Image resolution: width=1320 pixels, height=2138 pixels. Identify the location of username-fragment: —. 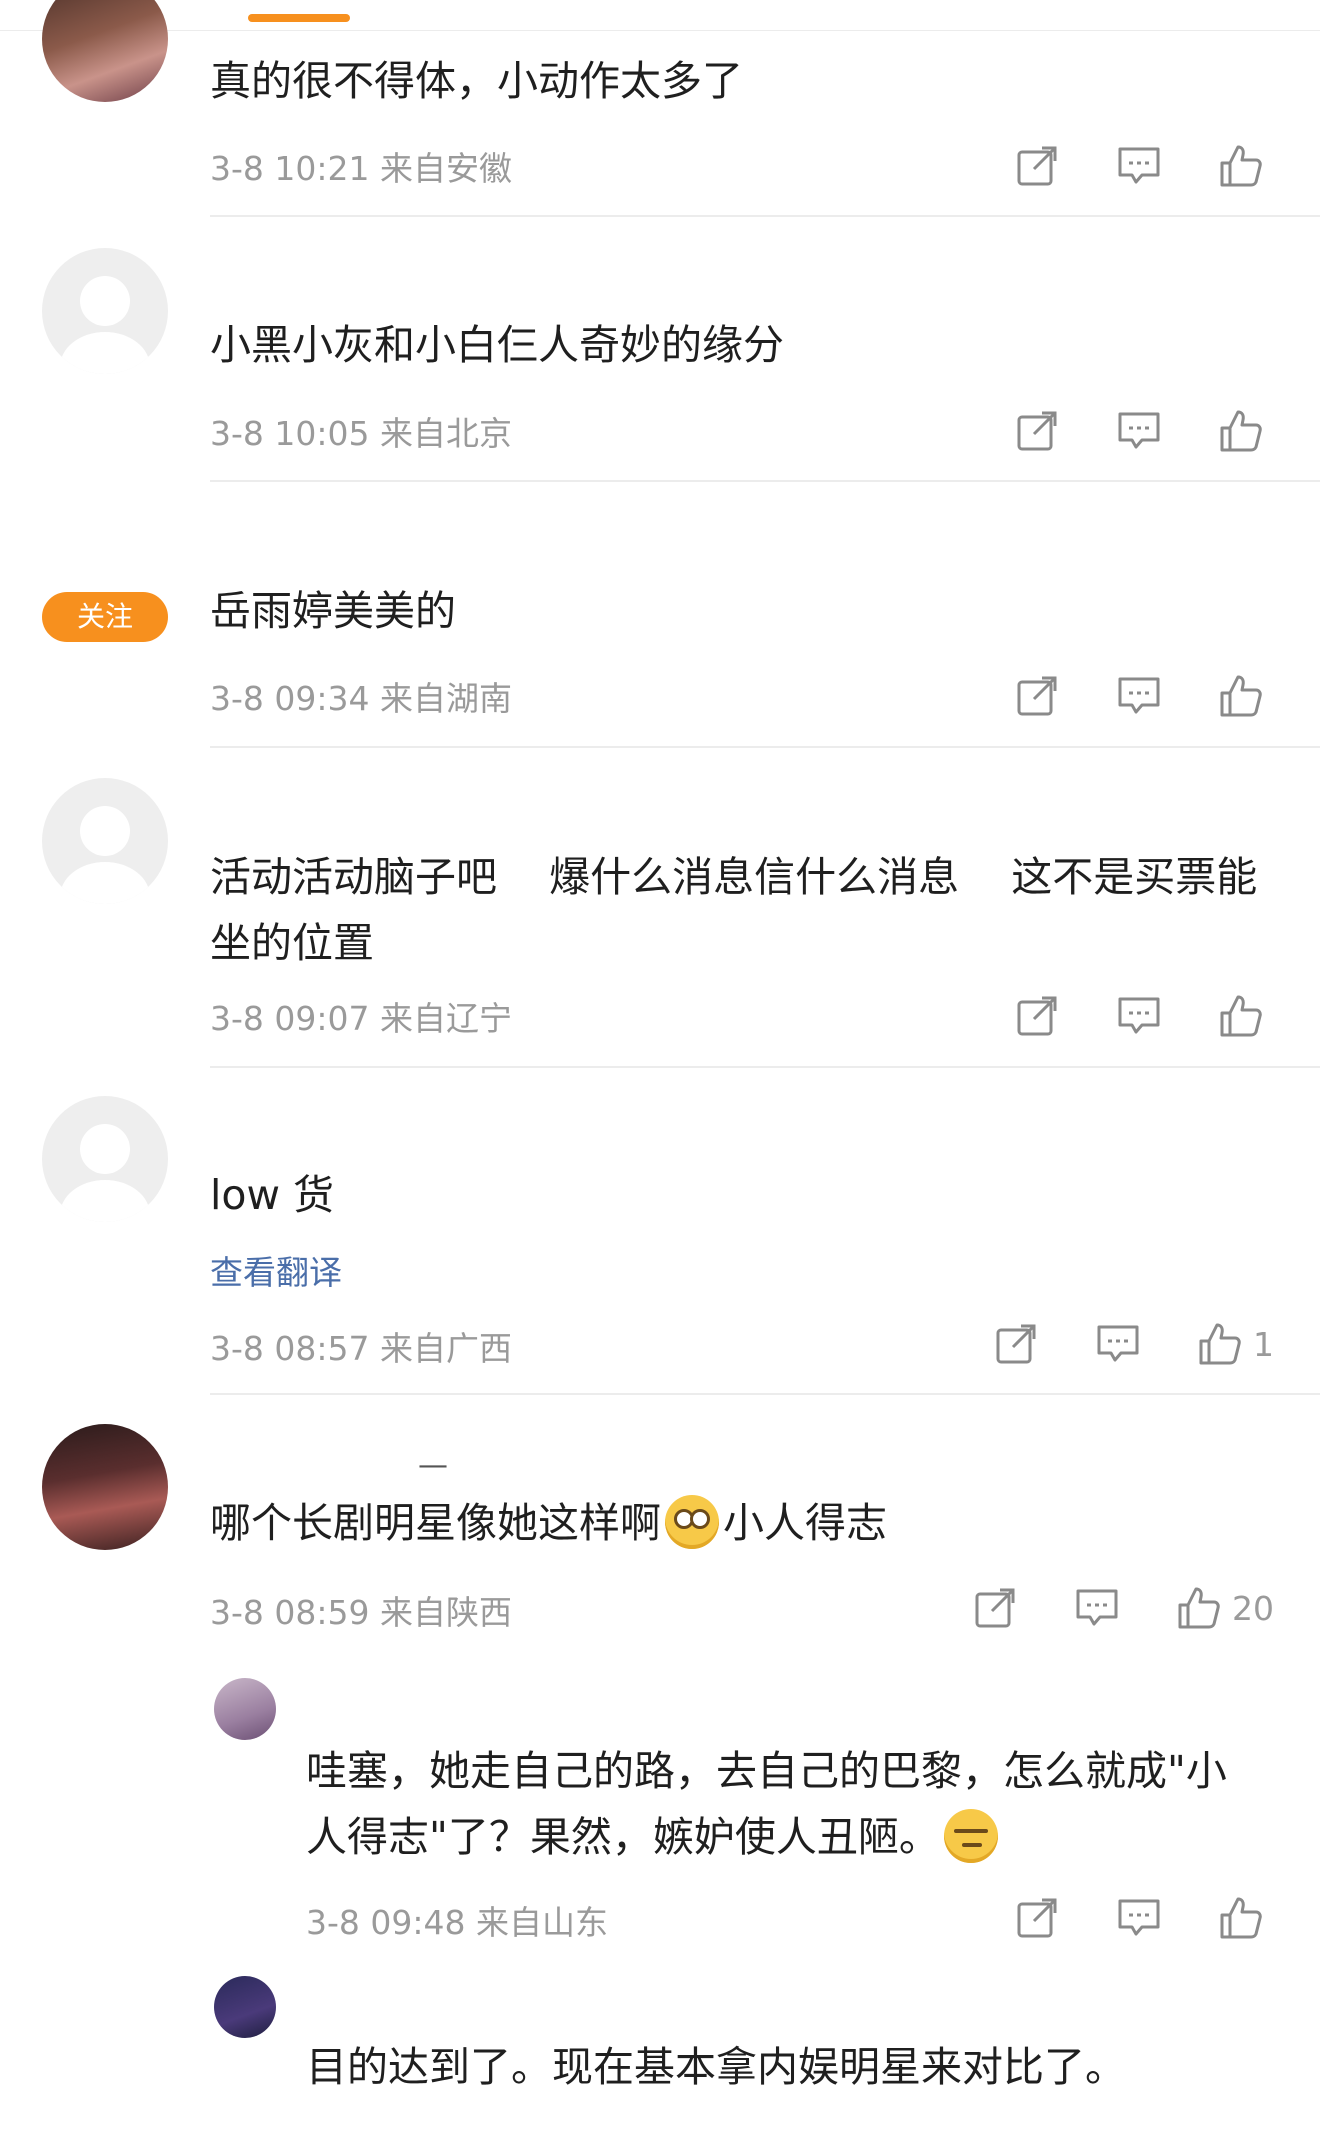
(433, 1465).